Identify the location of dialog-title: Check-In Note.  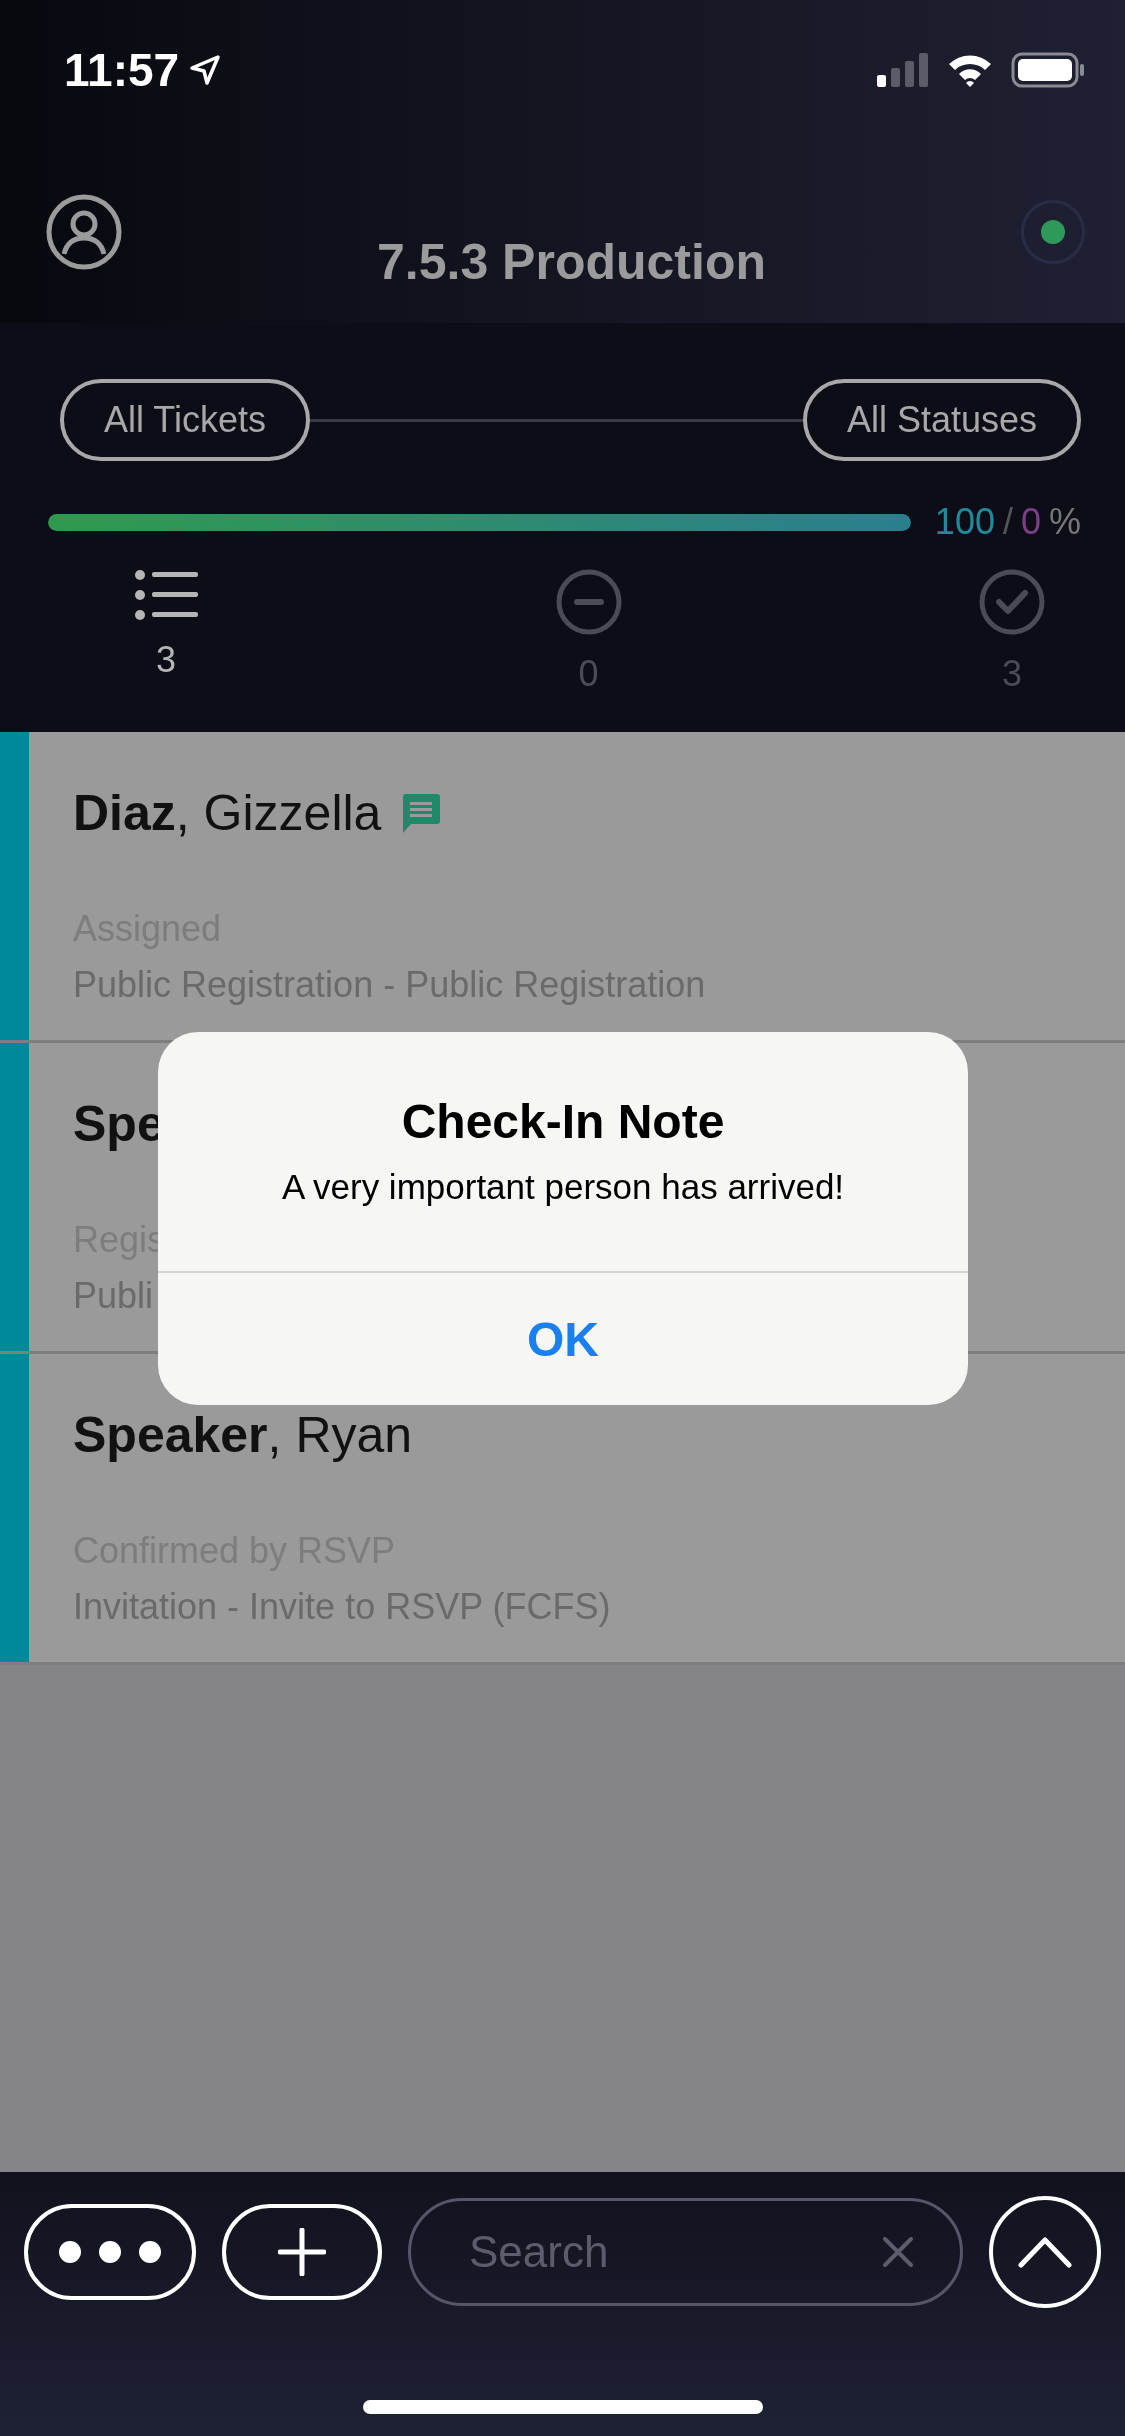
(563, 1121).